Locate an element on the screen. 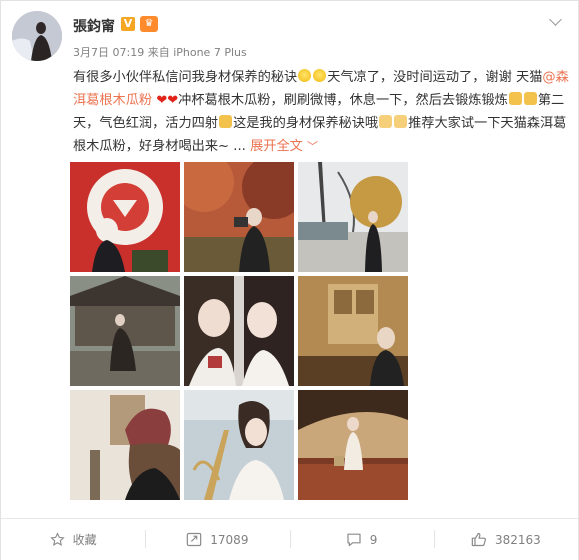  favorite-label: 收藏 is located at coordinates (84, 540).